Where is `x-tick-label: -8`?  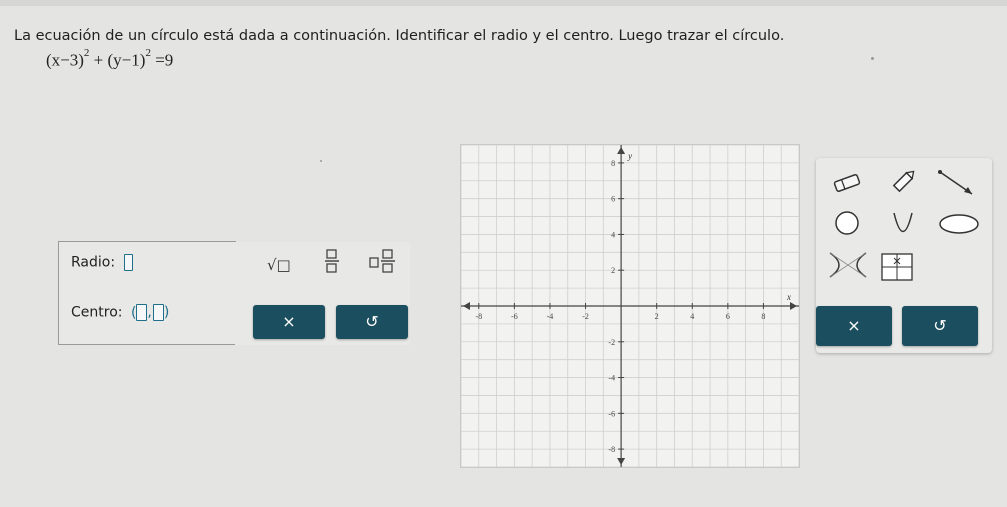 x-tick-label: -8 is located at coordinates (478, 316).